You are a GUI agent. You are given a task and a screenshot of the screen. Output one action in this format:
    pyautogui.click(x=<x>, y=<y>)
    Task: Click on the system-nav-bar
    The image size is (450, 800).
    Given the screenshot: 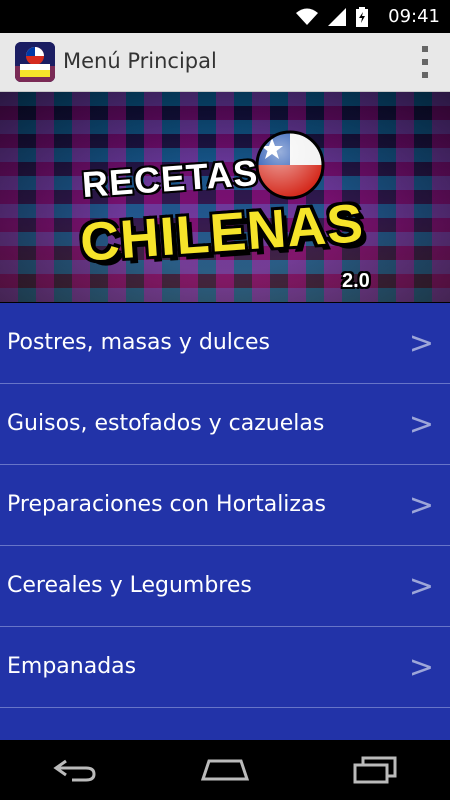 What is the action you would take?
    pyautogui.click(x=225, y=770)
    